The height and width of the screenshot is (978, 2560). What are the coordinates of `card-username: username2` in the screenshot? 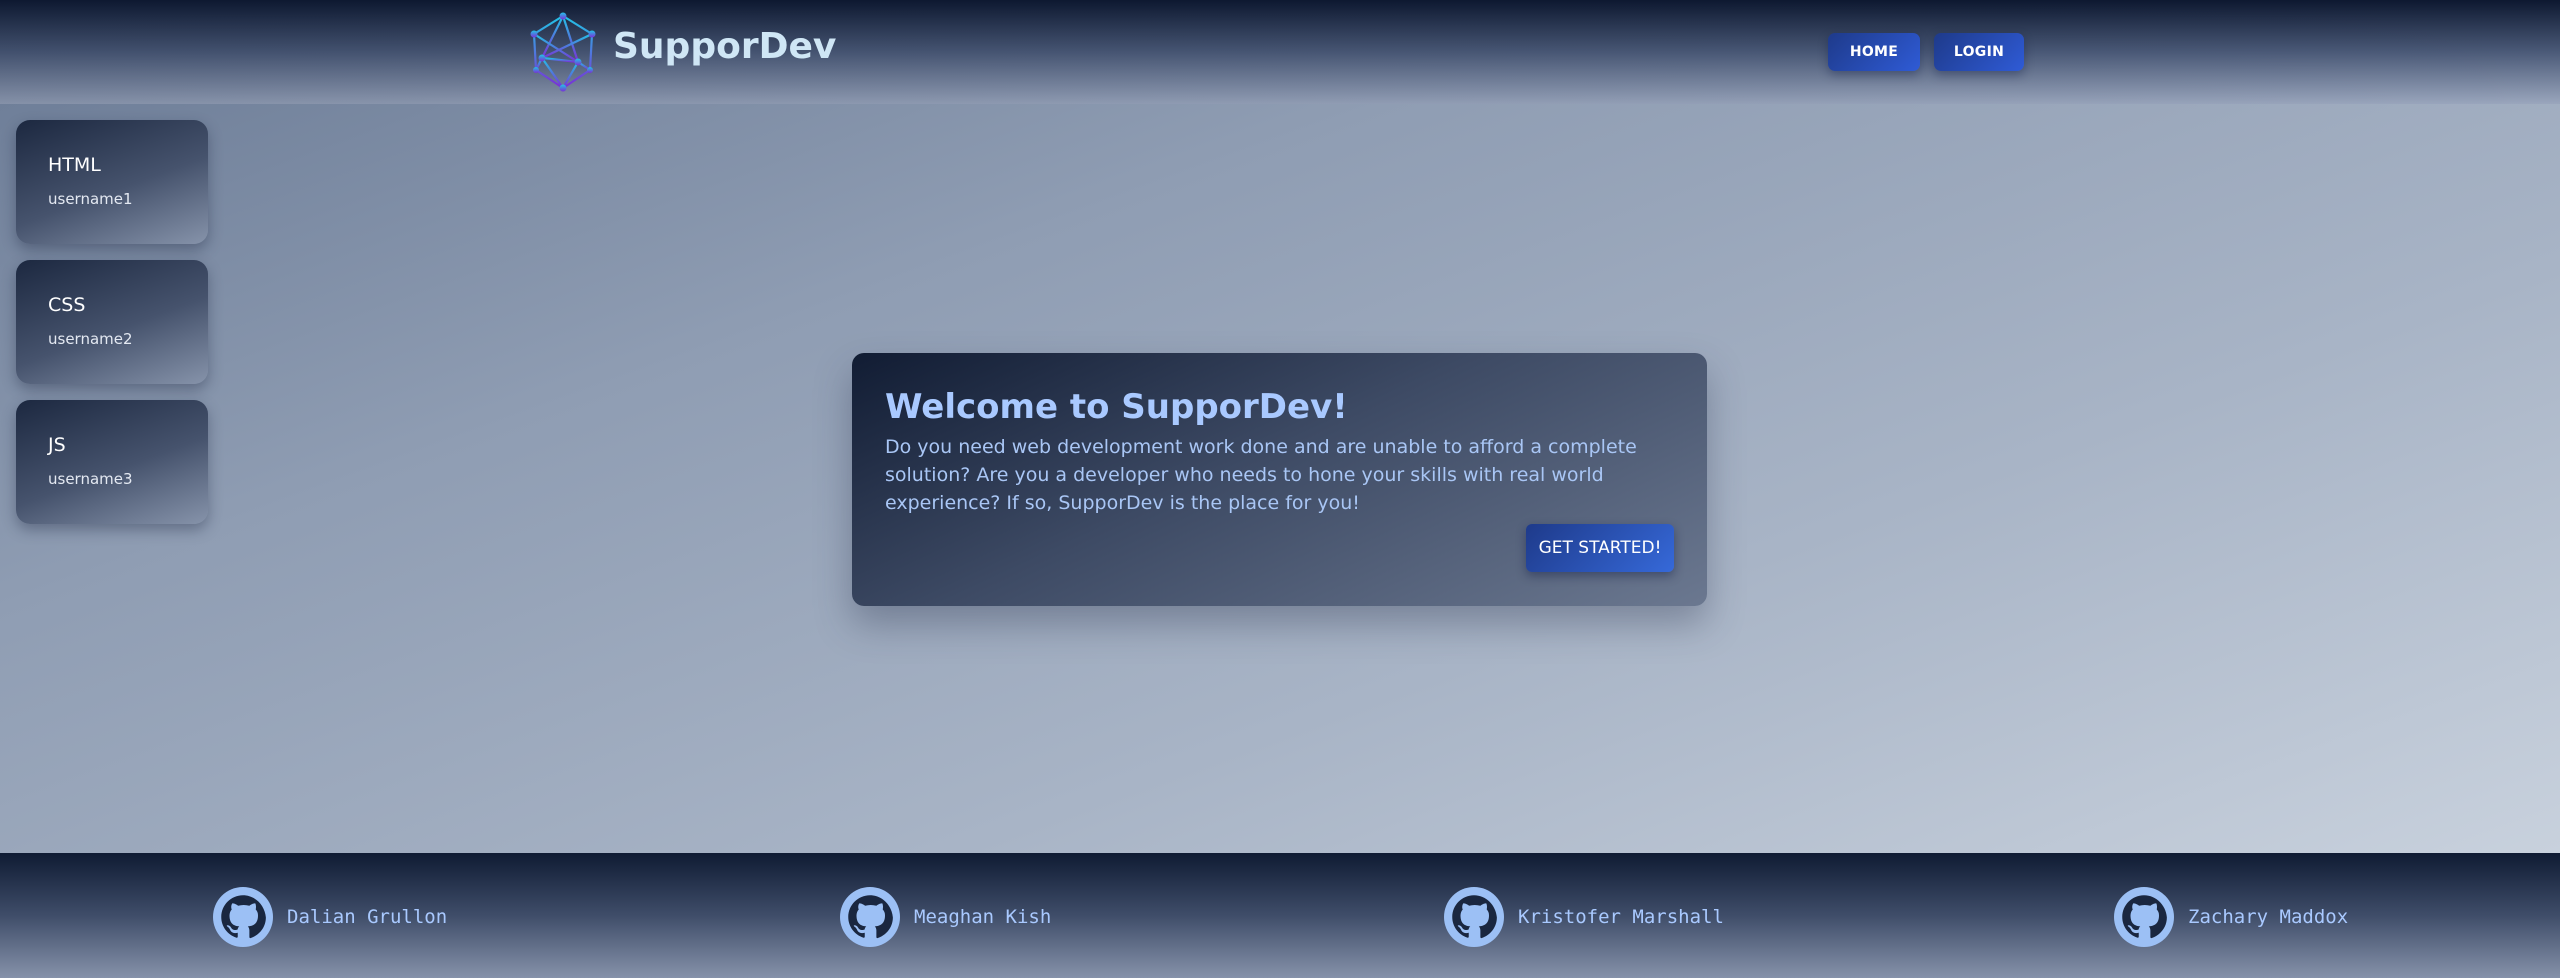 It's located at (90, 339).